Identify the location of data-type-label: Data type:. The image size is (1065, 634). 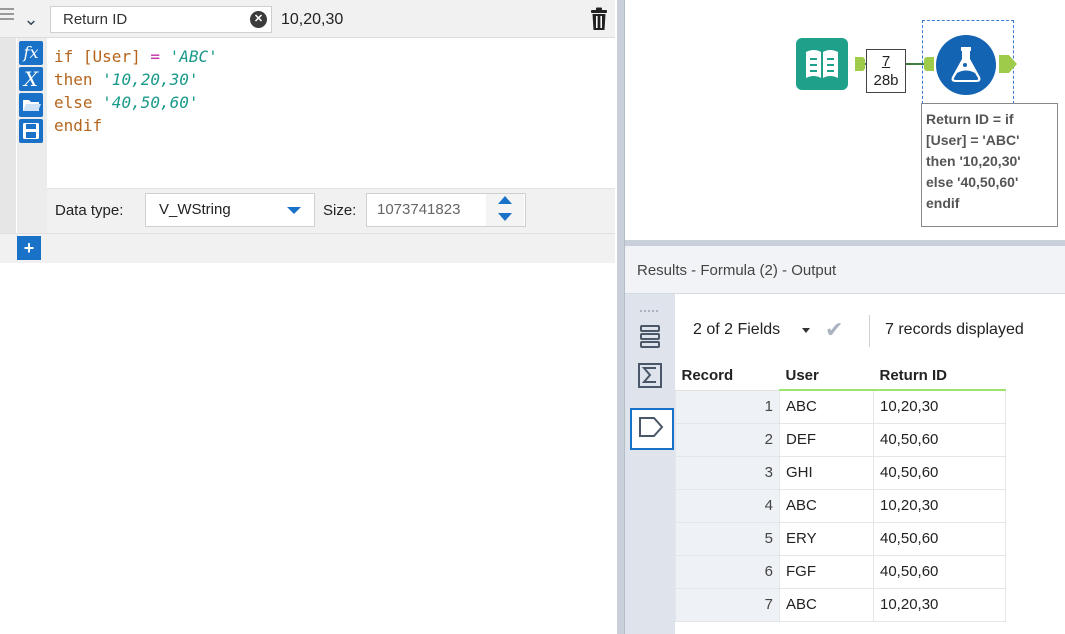
(89, 210).